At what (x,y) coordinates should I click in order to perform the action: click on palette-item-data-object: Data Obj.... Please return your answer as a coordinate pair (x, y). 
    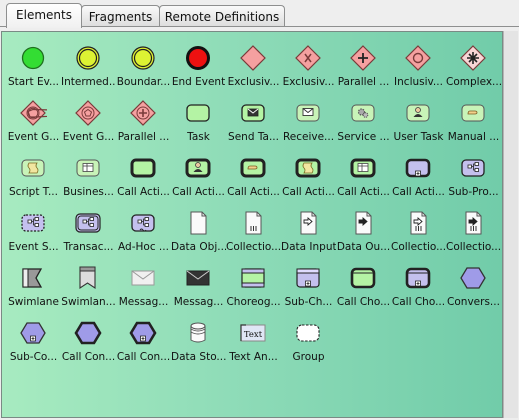
    Looking at the image, I should click on (198, 236).